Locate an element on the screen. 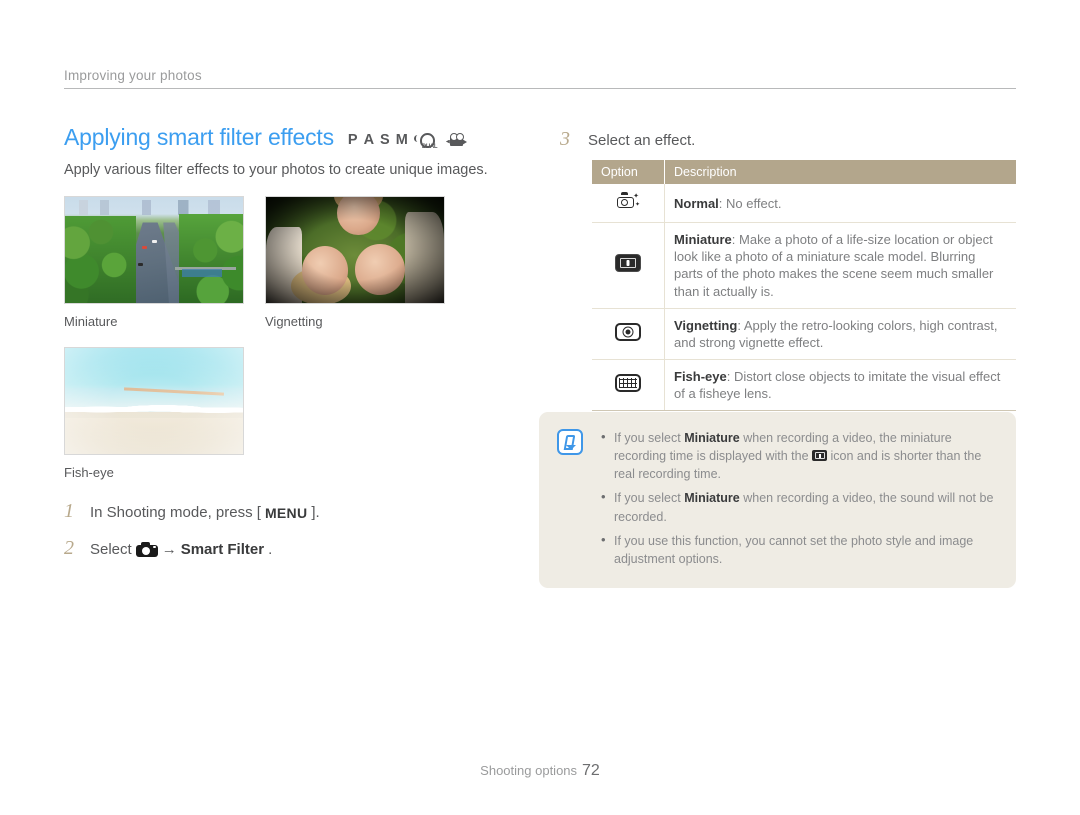  note-pen-icon is located at coordinates (570, 442).